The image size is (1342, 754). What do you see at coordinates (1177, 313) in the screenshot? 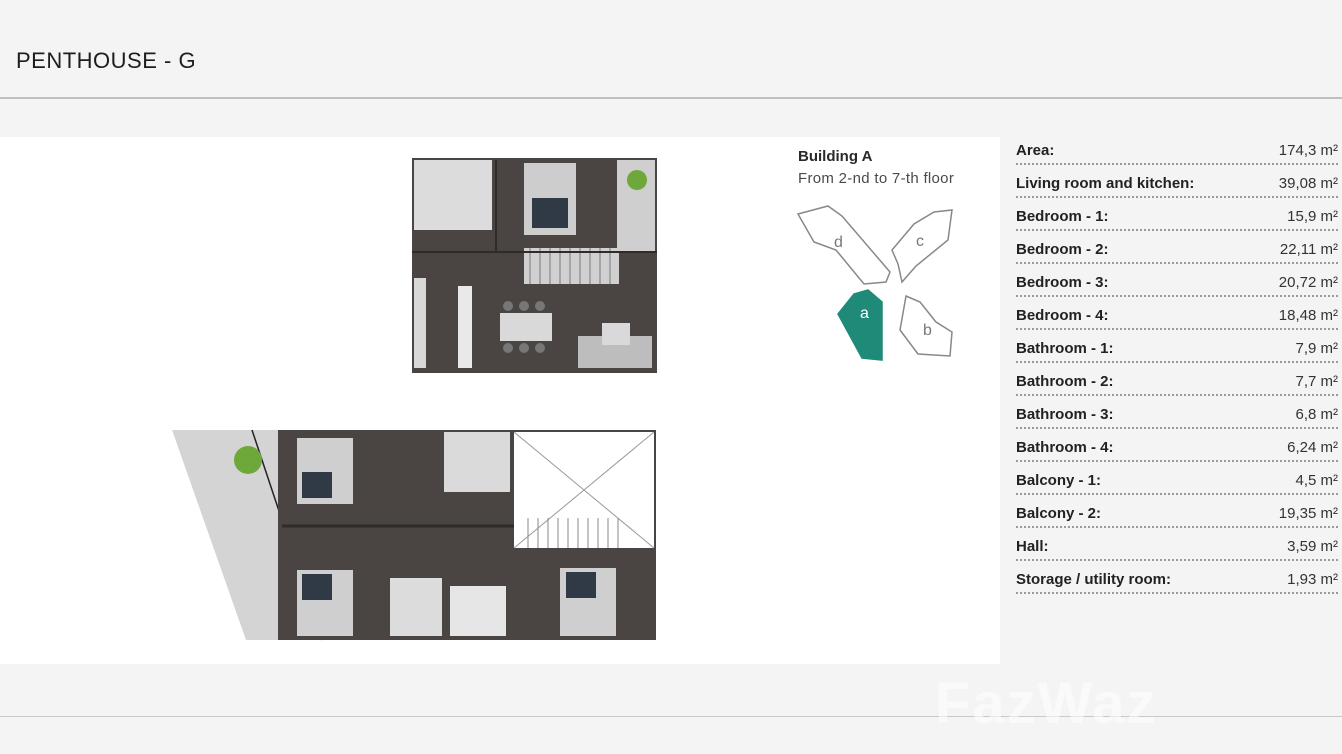
I see `spec-row: Bedroom - 4: 18,48 m²` at bounding box center [1177, 313].